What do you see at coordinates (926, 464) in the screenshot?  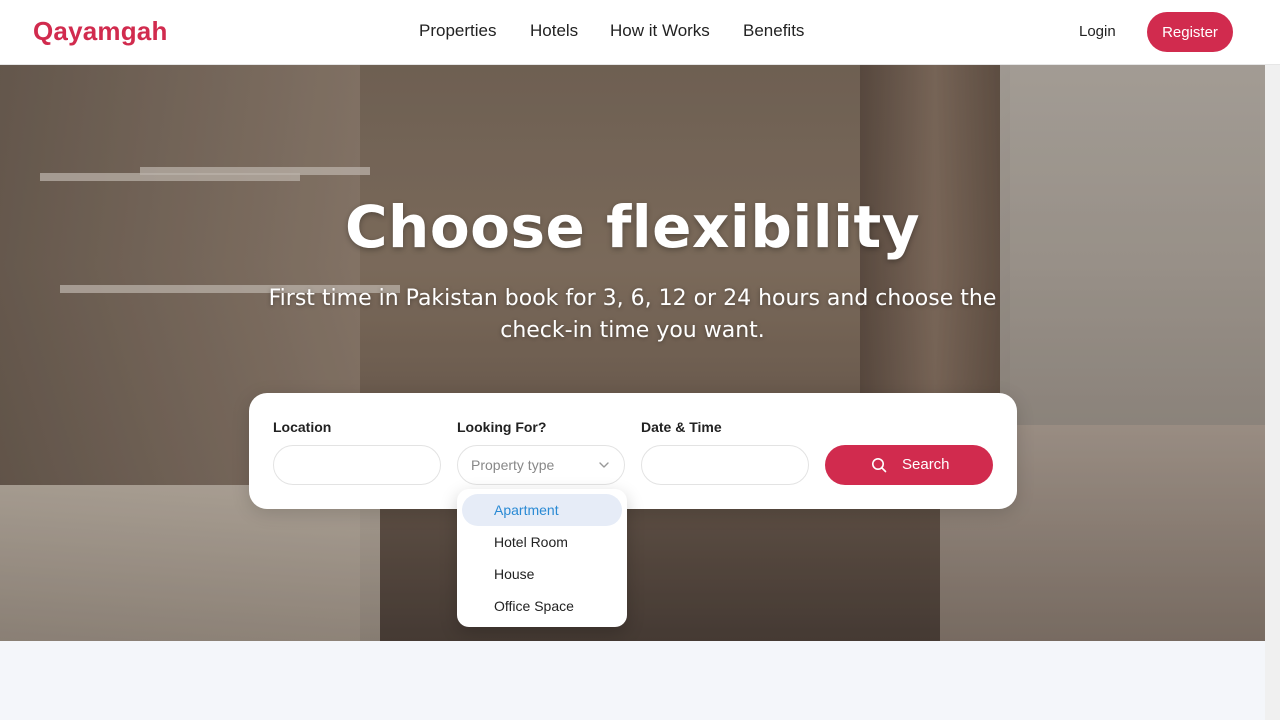 I see `search-button-label: Search` at bounding box center [926, 464].